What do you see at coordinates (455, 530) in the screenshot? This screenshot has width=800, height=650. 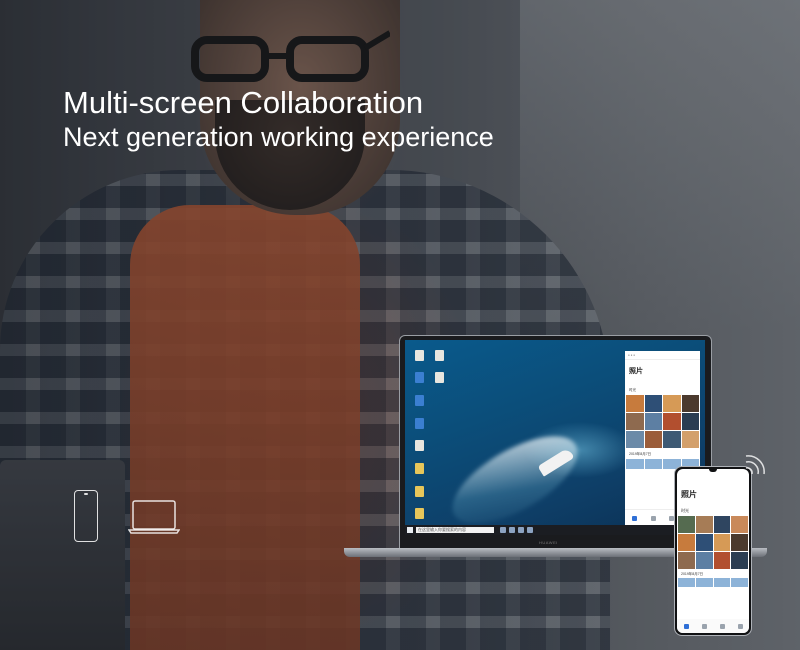 I see `taskbar-search-box: 在这里输入你要搜索的内容` at bounding box center [455, 530].